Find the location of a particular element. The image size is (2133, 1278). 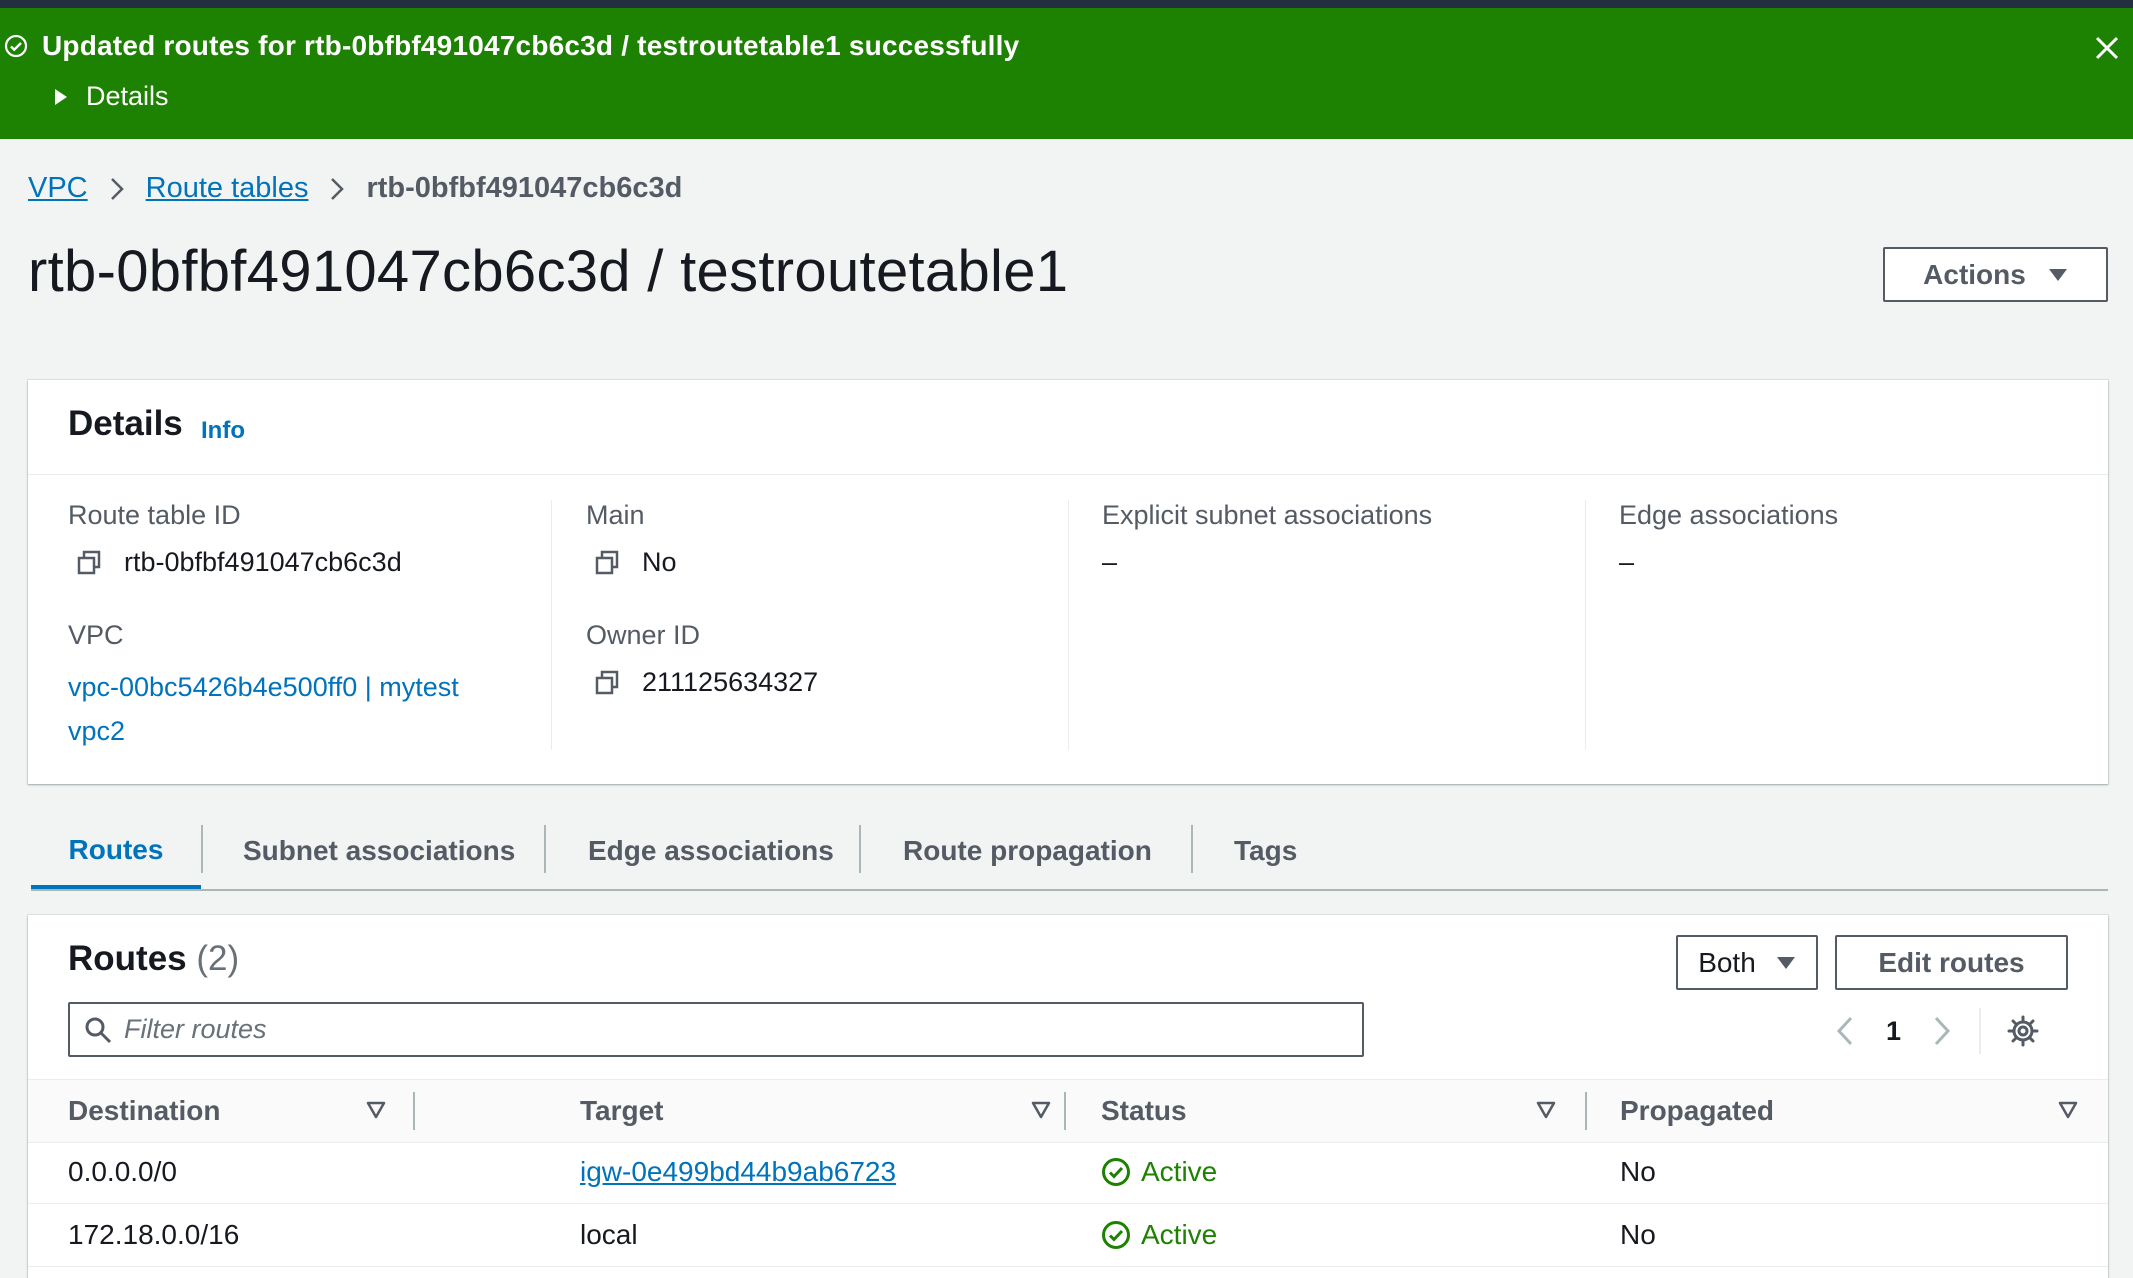

top-nav-strip is located at coordinates (1066, 4).